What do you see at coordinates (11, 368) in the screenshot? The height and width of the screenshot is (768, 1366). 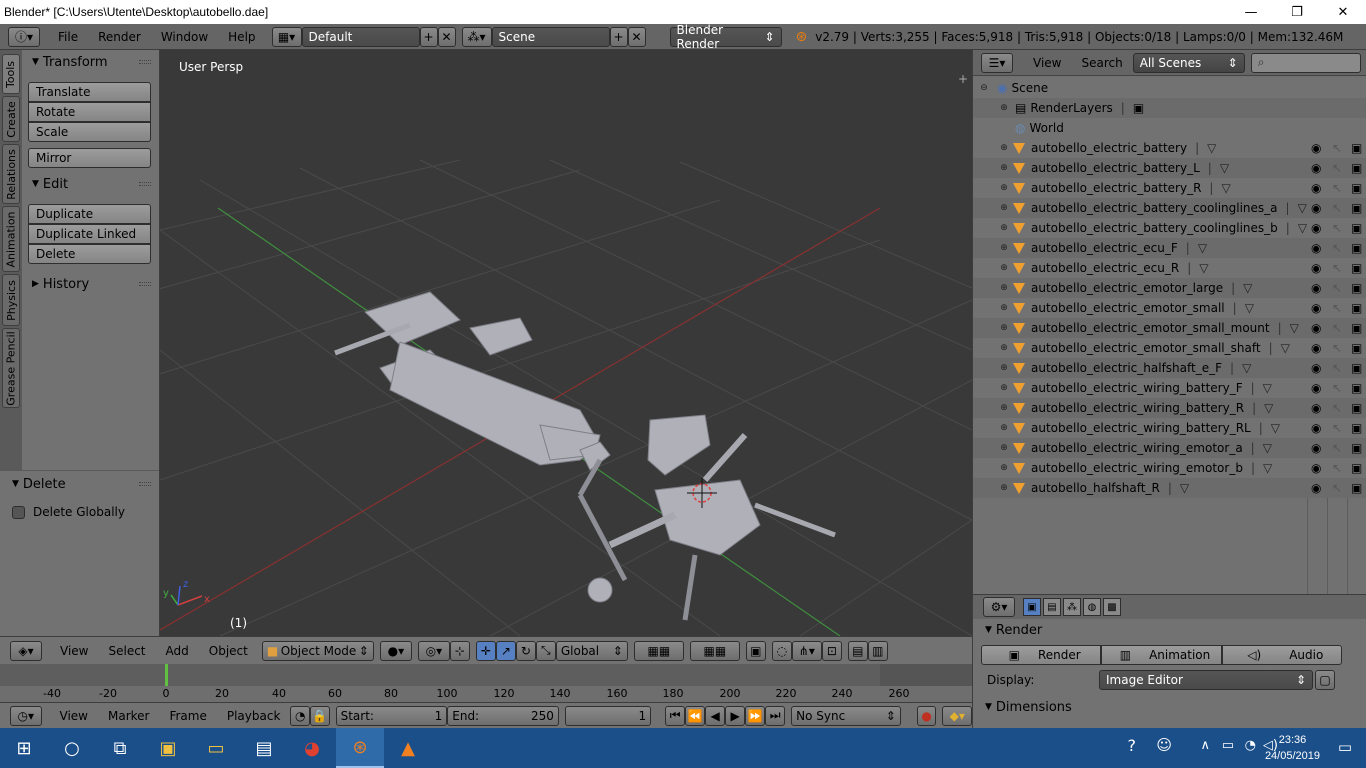 I see `tab-grease-pencil: Grease Pencil` at bounding box center [11, 368].